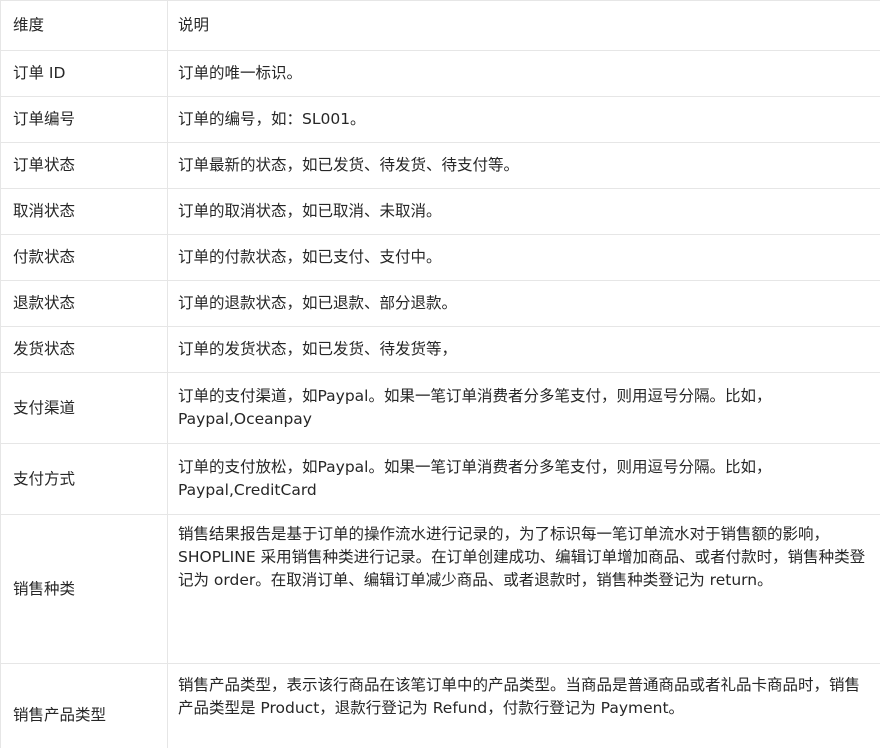 This screenshot has height=748, width=881. I want to click on table-row: 订单状态 订单最新的状态，如已发货、待发货、待支付等。, so click(440, 165).